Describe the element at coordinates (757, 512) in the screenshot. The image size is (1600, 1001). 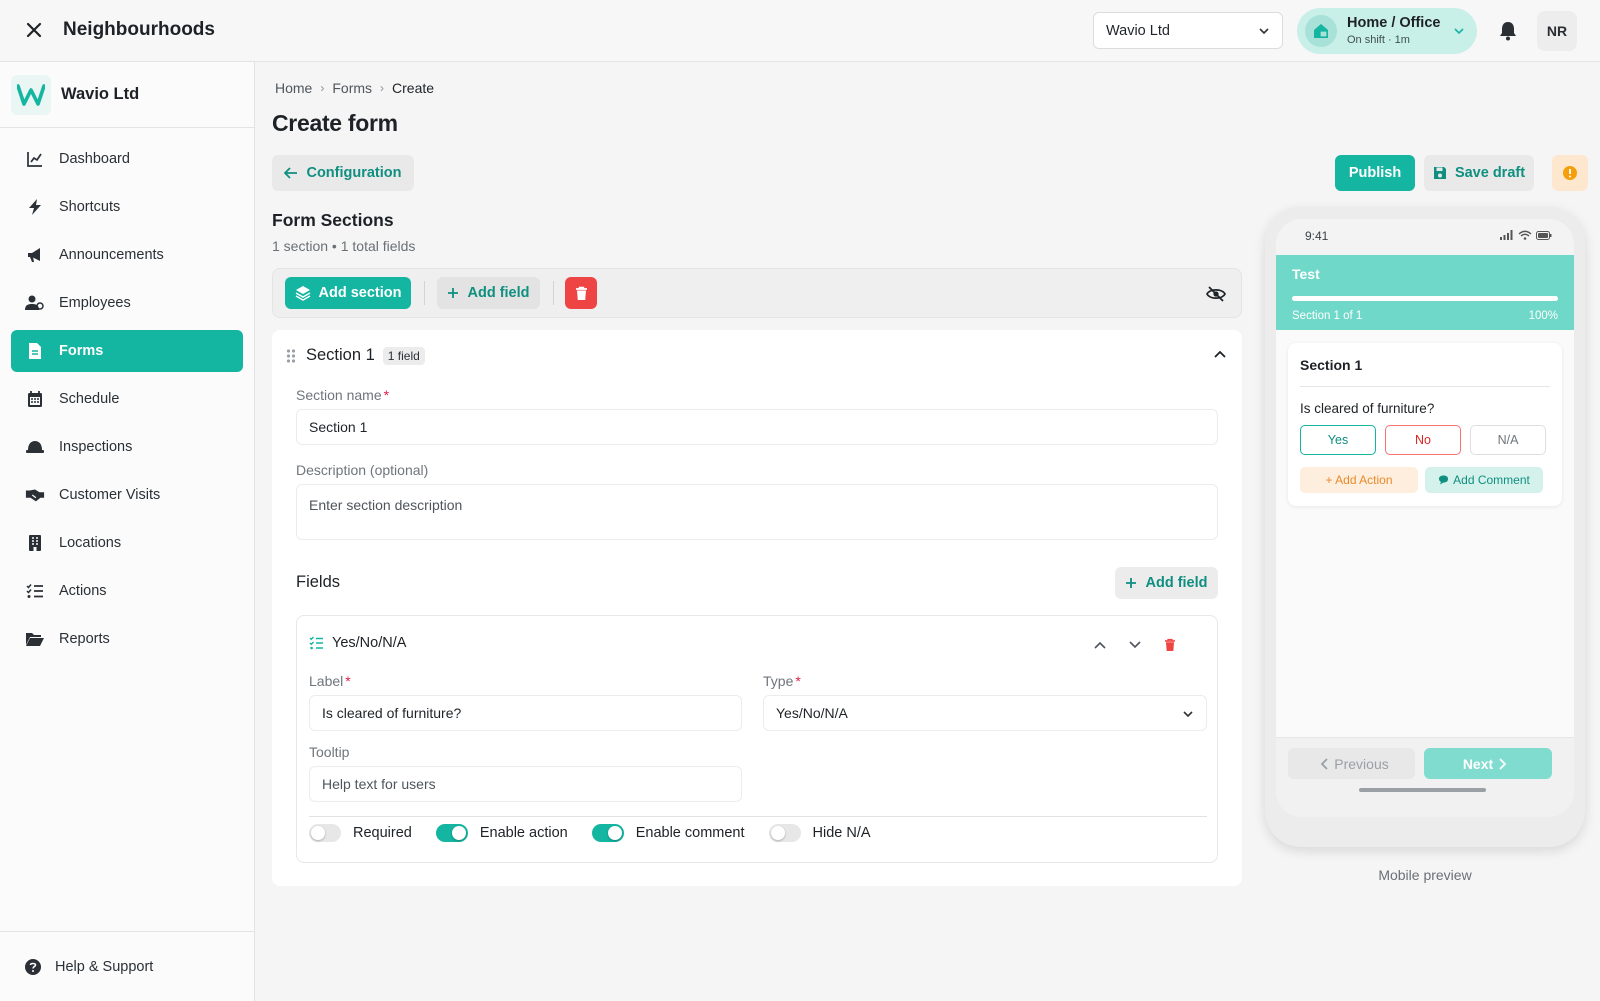
I see `description-textarea: Enter section description` at that location.